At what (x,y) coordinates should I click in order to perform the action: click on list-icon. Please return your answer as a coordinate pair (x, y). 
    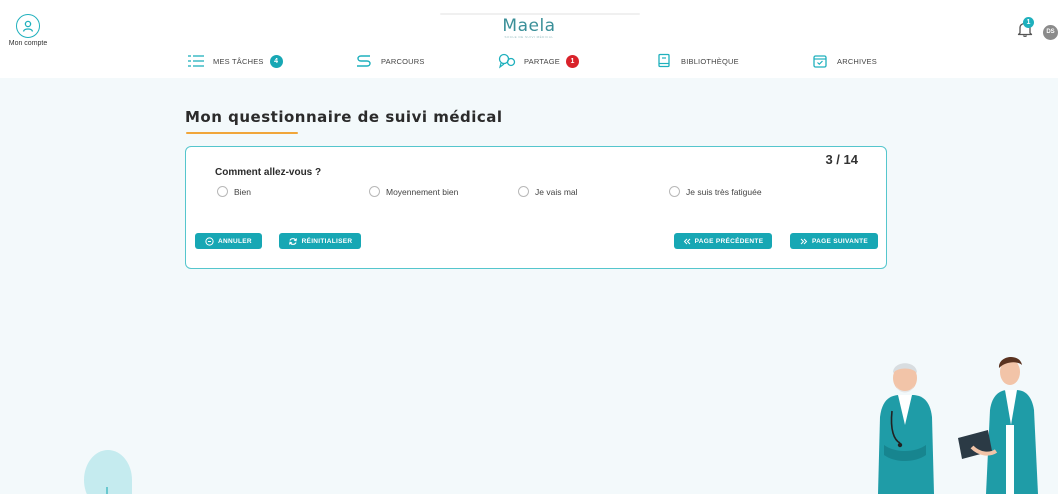
    Looking at the image, I should click on (196, 61).